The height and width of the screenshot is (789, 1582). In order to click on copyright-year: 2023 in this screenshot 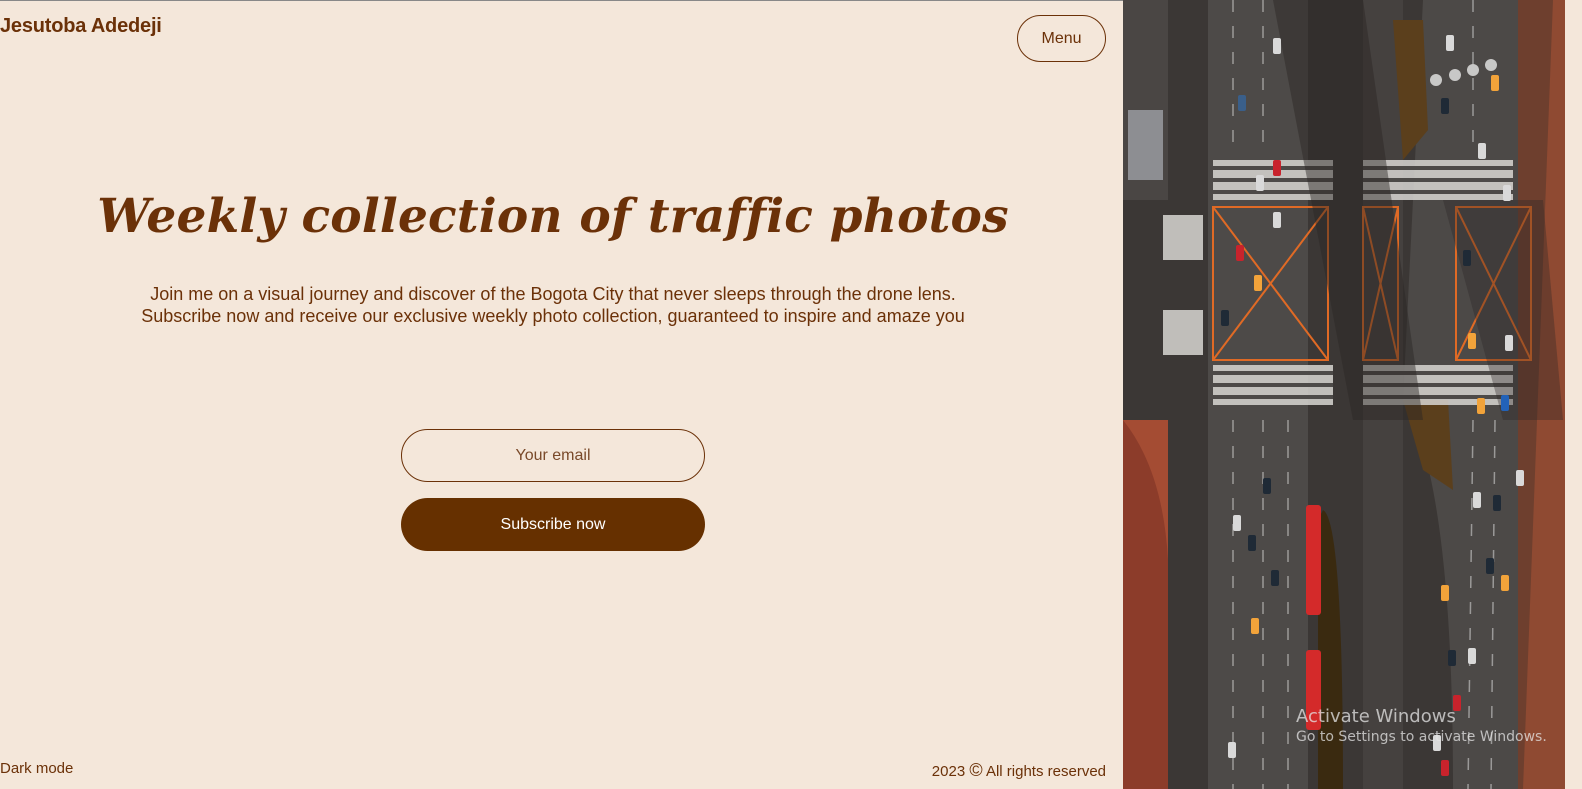, I will do `click(948, 771)`.